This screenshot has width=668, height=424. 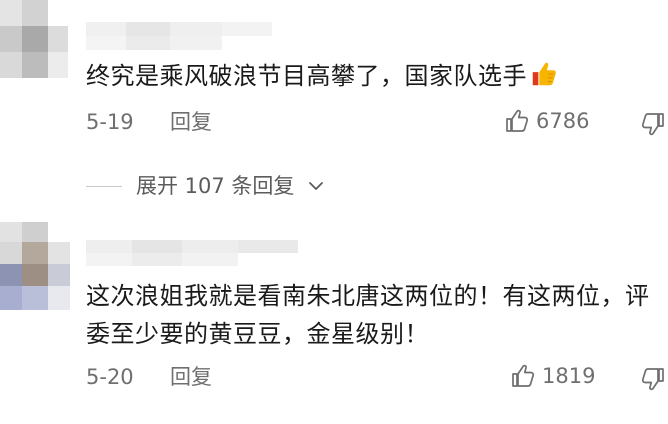 What do you see at coordinates (306, 76) in the screenshot?
I see `comment-body: 终究是乘风破浪节目高攀了，国家队选手` at bounding box center [306, 76].